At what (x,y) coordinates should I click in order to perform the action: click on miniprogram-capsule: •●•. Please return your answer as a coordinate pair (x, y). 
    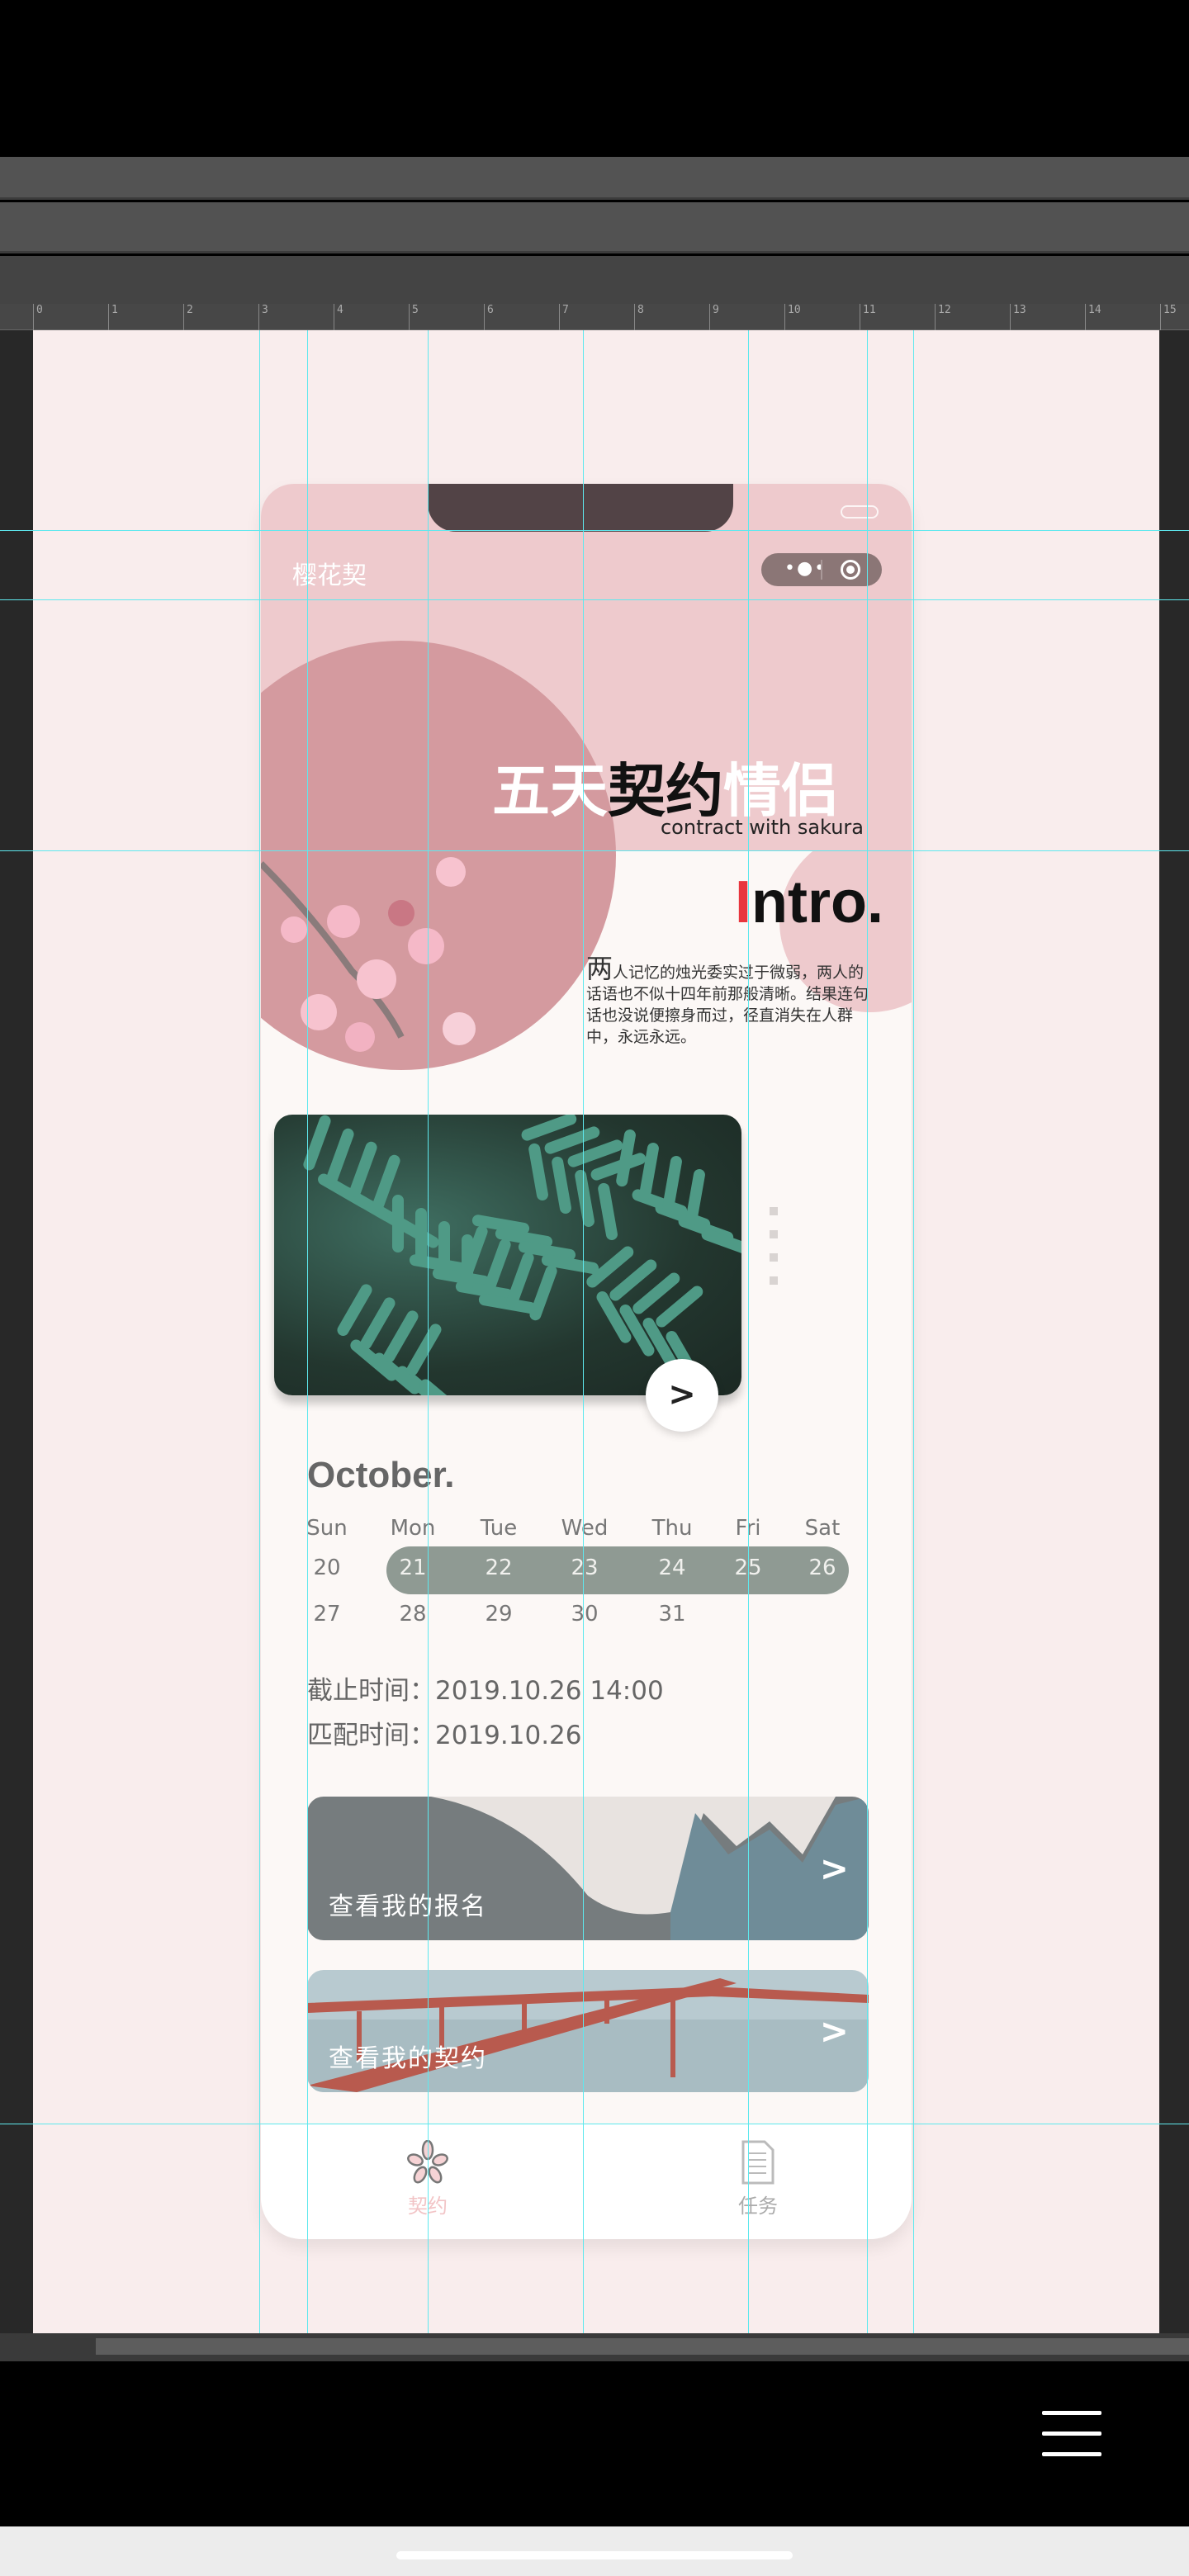
    Looking at the image, I should click on (821, 569).